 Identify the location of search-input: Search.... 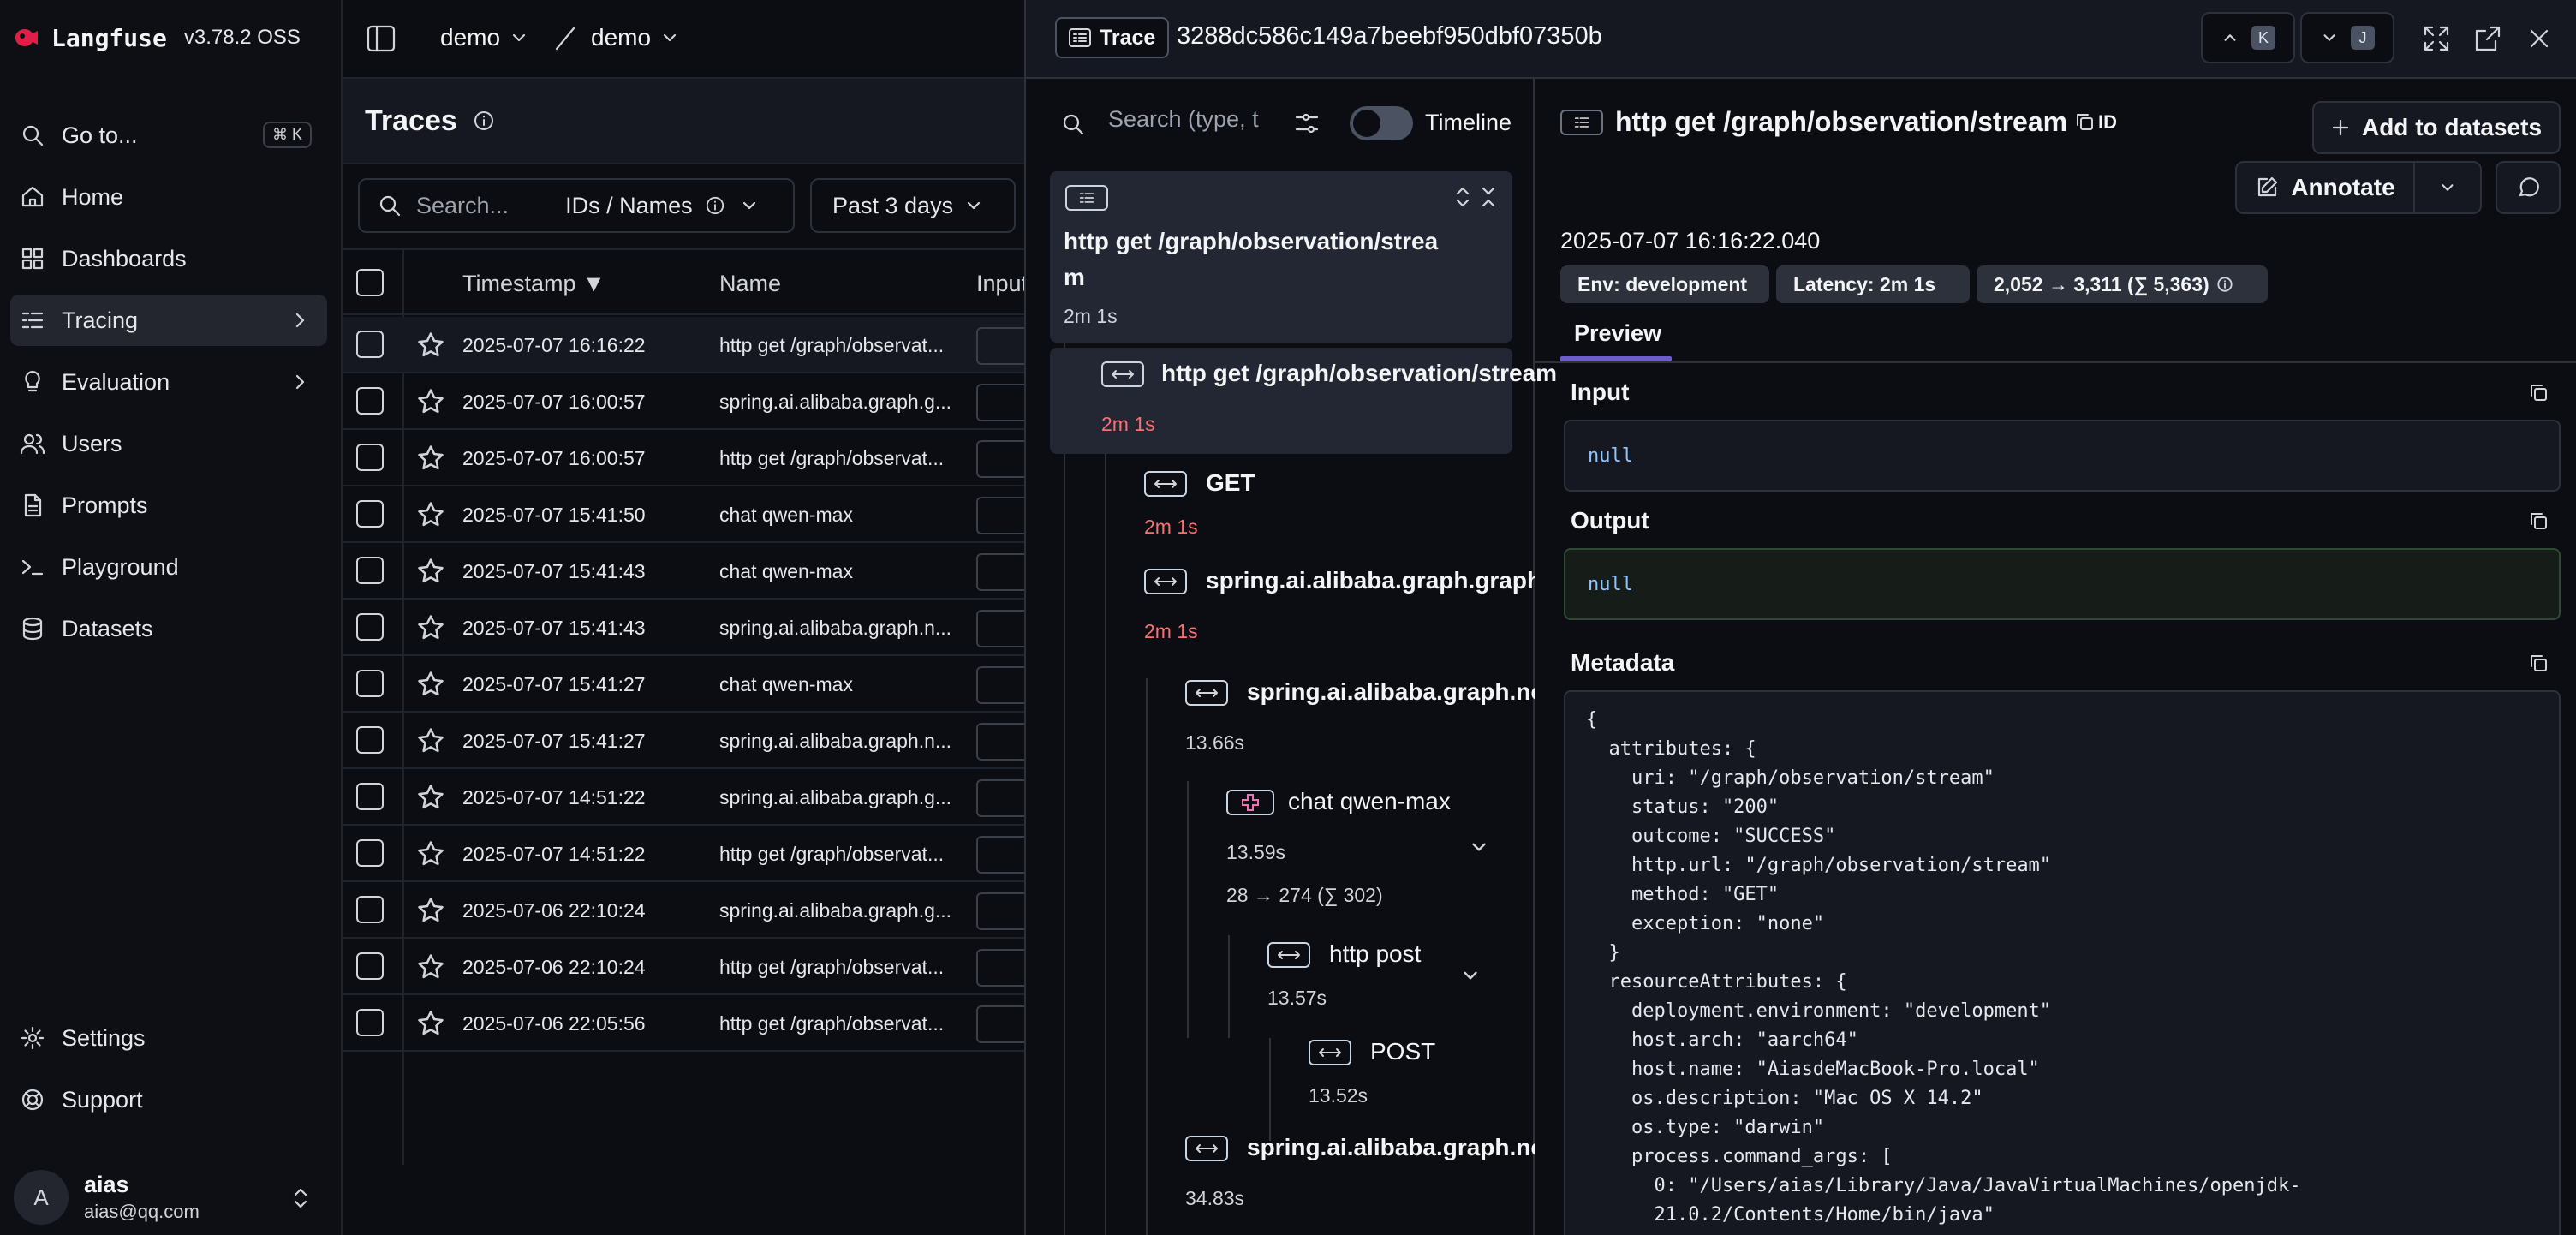
(463, 206).